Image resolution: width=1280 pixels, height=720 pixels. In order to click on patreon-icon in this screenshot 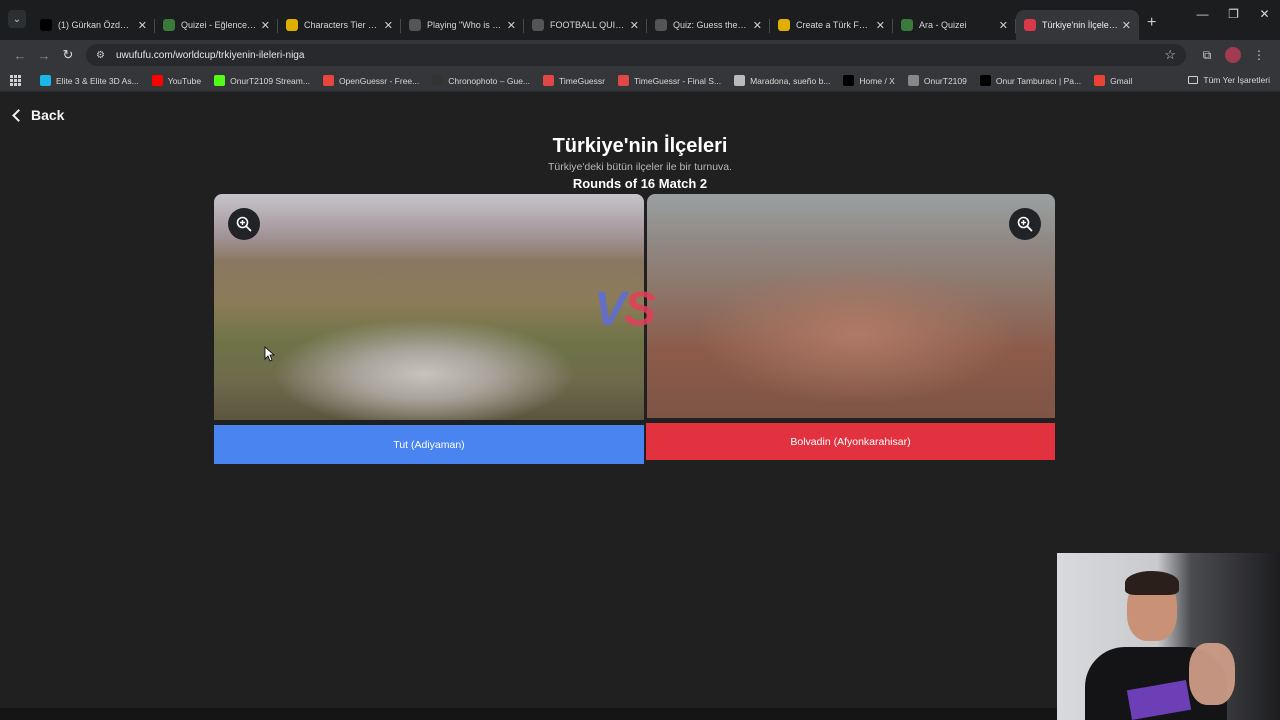, I will do `click(985, 80)`.